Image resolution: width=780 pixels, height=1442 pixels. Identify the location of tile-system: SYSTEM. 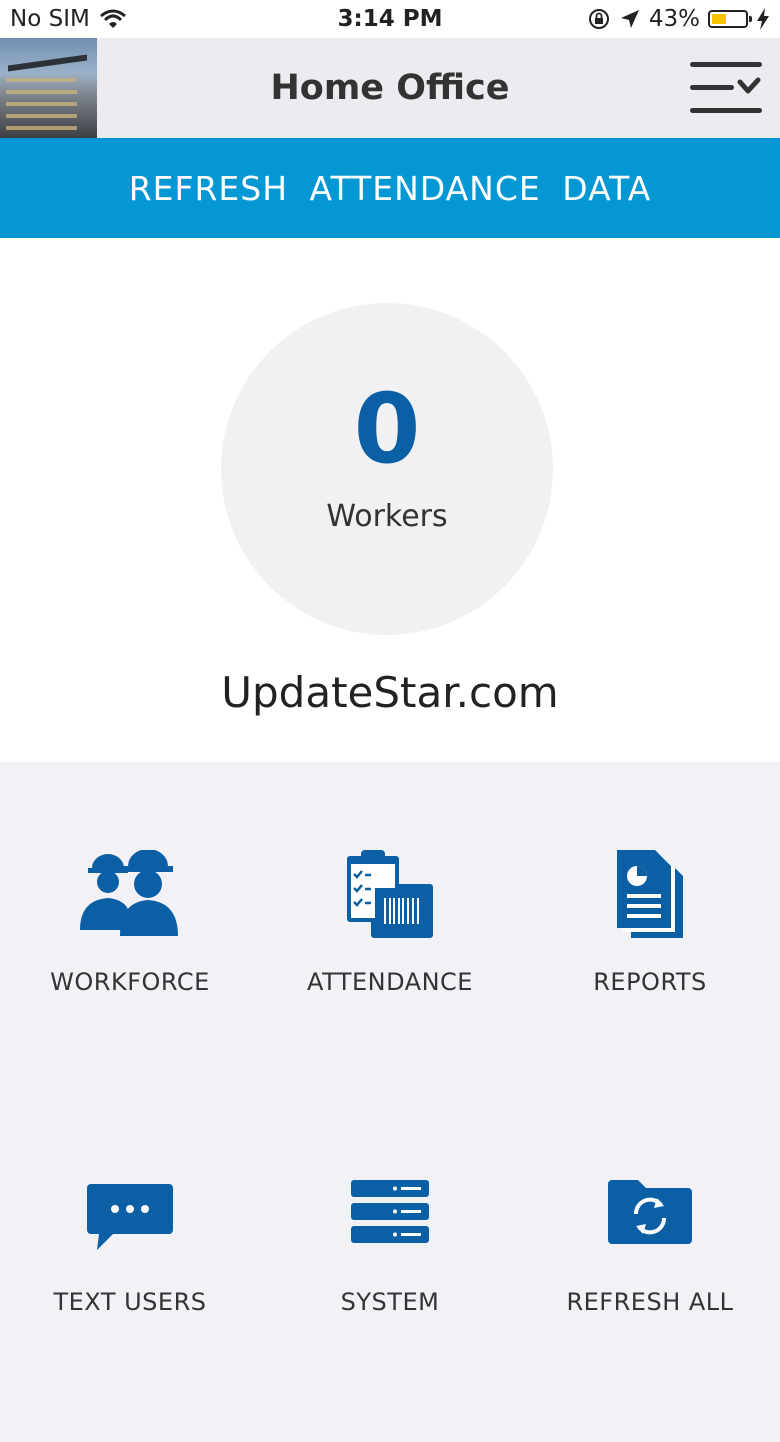
(390, 1292).